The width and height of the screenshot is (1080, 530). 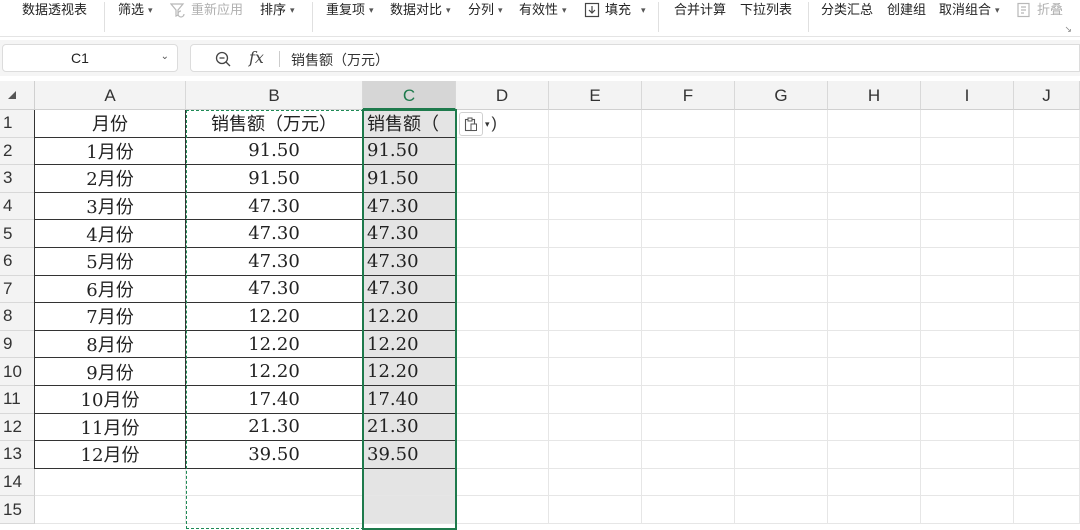 I want to click on column-header-c: C, so click(x=409, y=95).